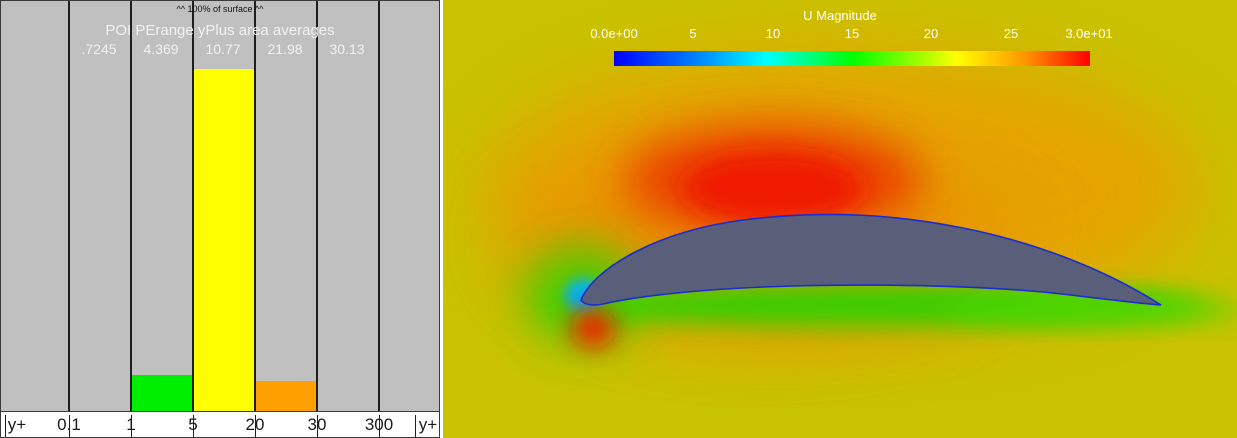 Image resolution: width=1237 pixels, height=438 pixels. Describe the element at coordinates (773, 33) in the screenshot. I see `colorbar-tick-label: 10` at that location.